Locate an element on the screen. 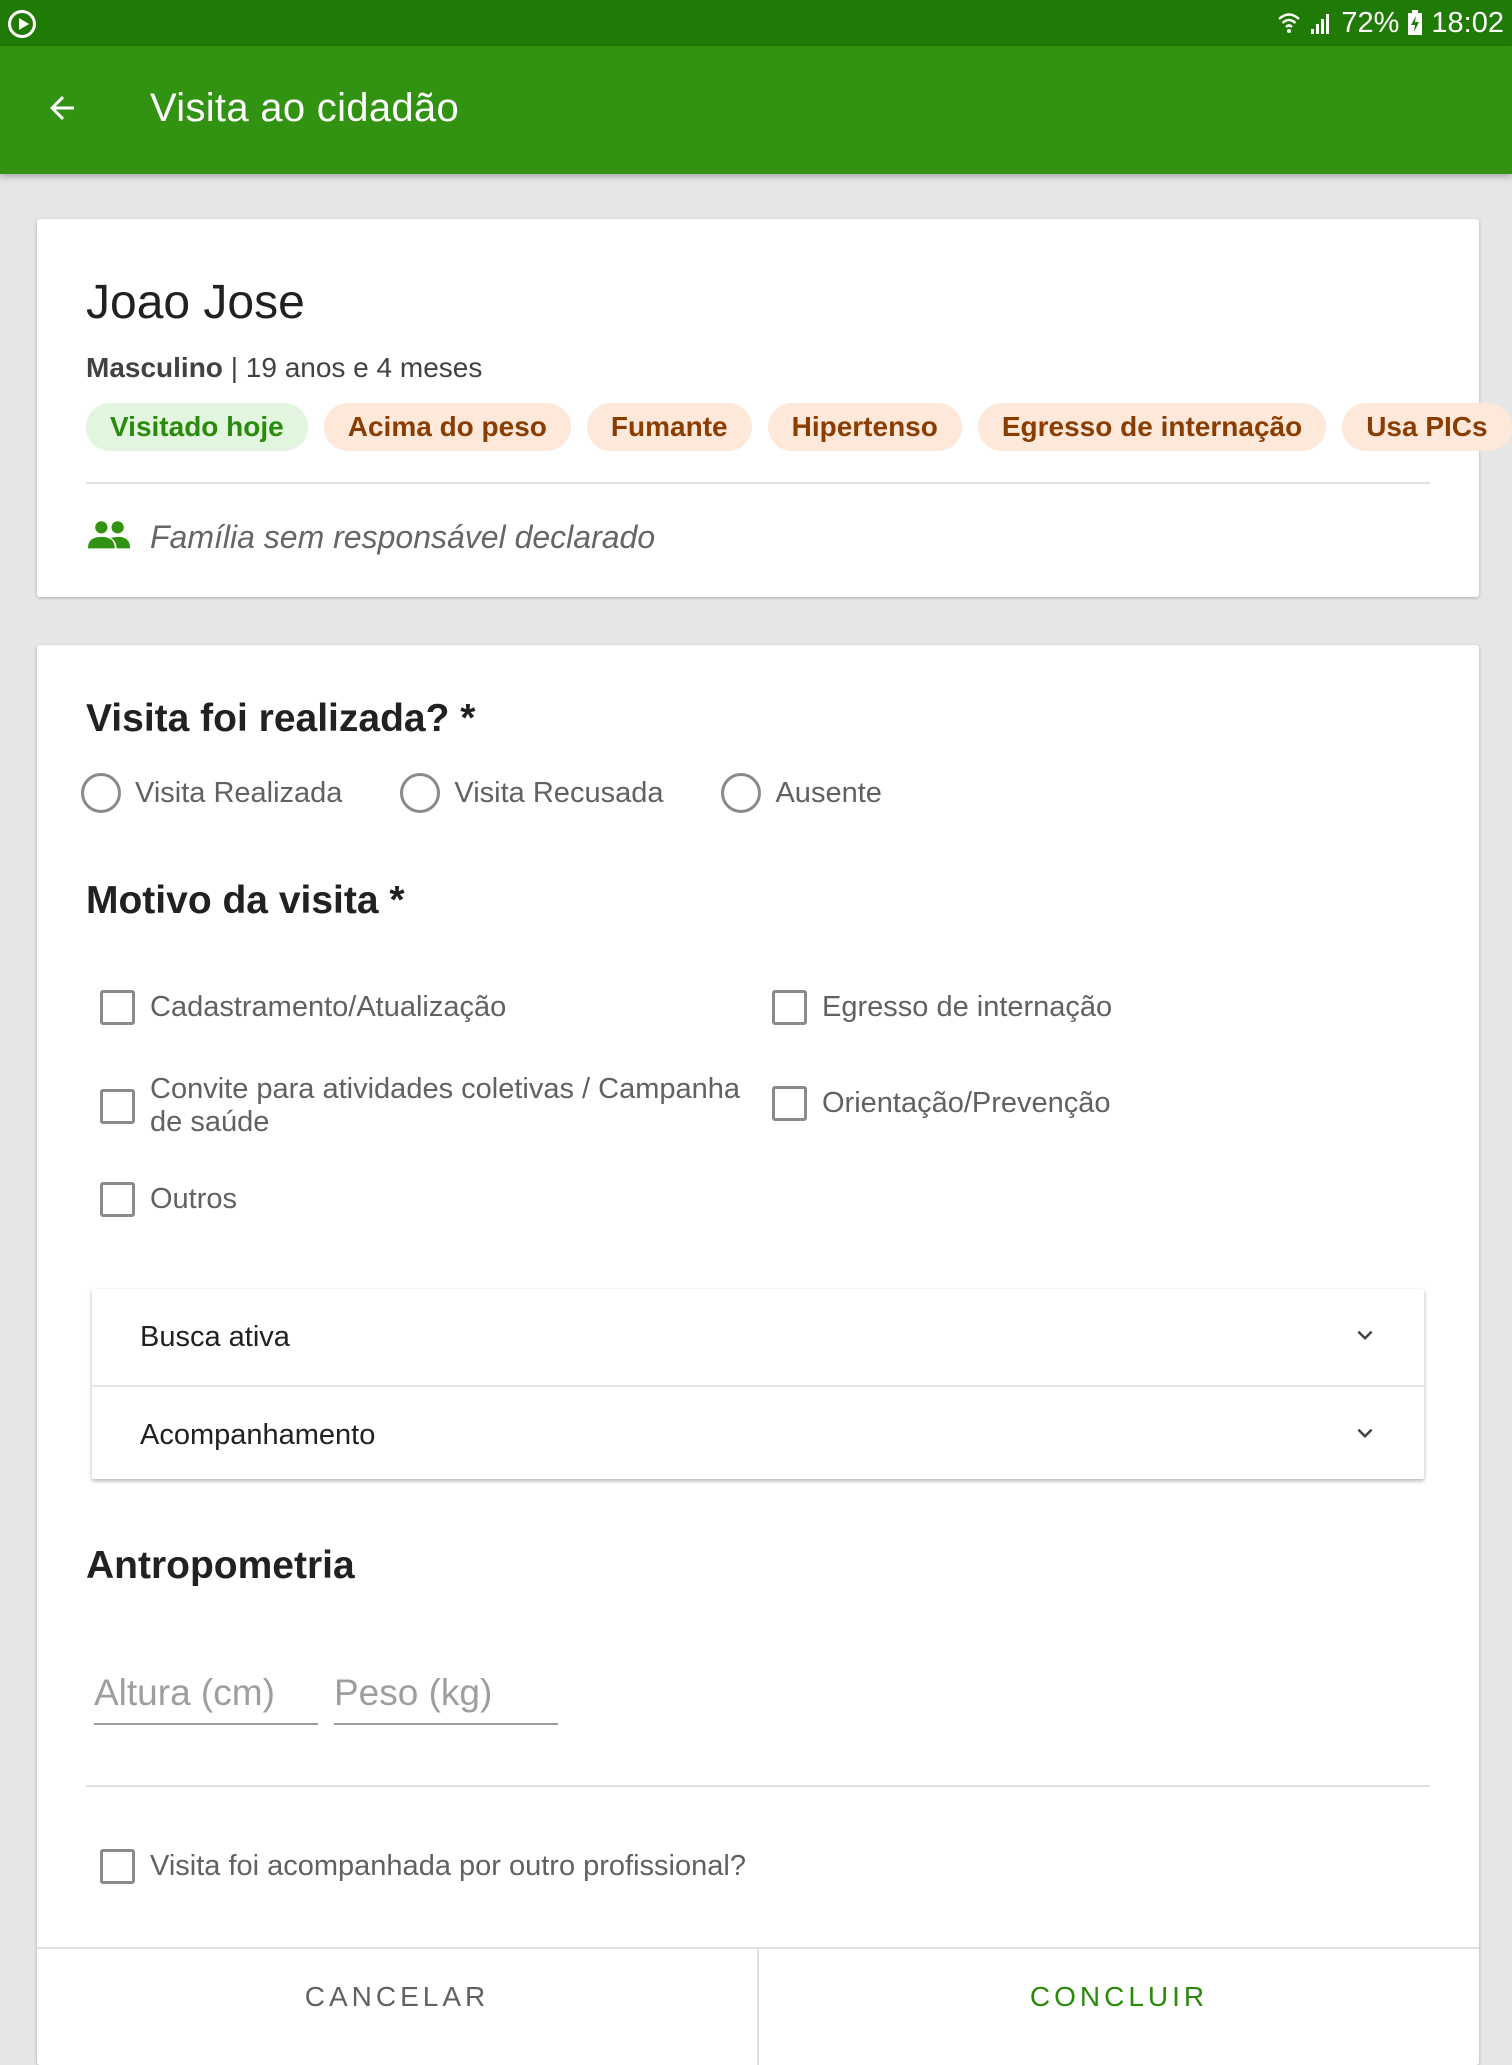 Image resolution: width=1512 pixels, height=2065 pixels. citizen-sex: Masculino is located at coordinates (154, 367).